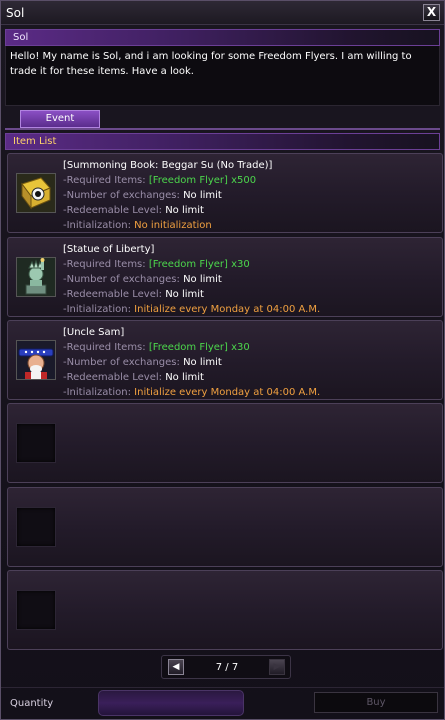  Describe the element at coordinates (202, 180) in the screenshot. I see `required-items-value: [Freedom Flyer] x500` at that location.